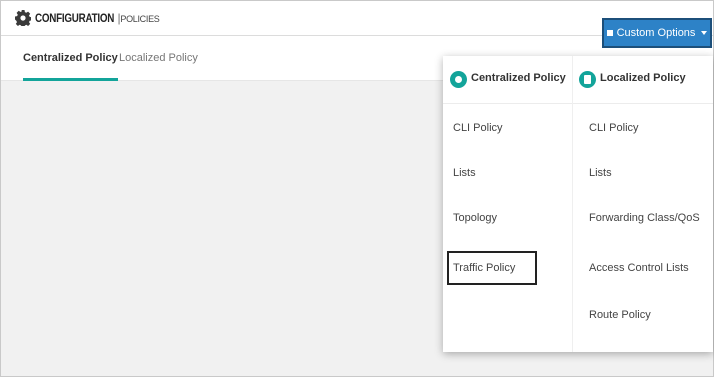 Image resolution: width=714 pixels, height=377 pixels. I want to click on custom-options-label: Custom Options, so click(656, 33).